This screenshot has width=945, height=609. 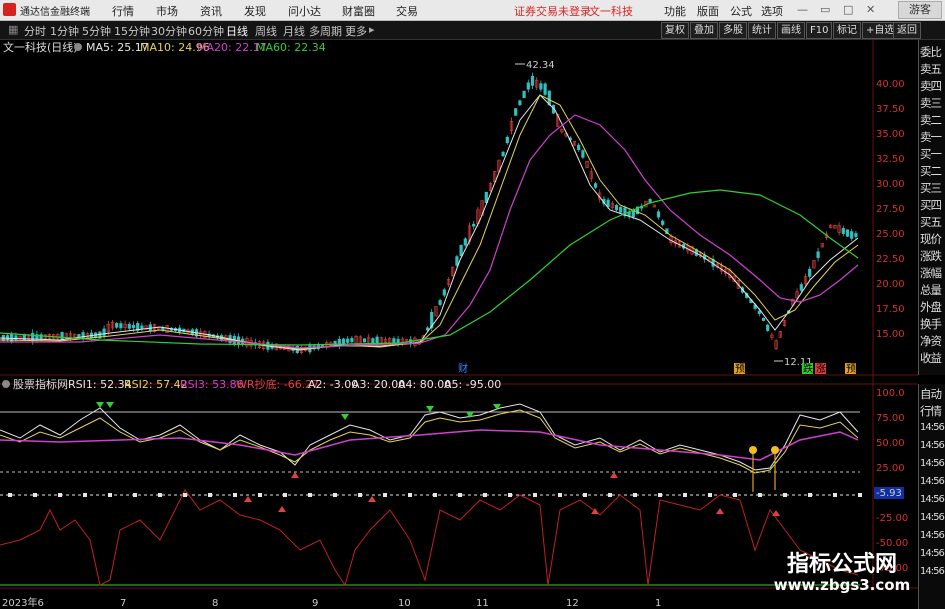 I want to click on sidebar-item: 净资, so click(x=932, y=341).